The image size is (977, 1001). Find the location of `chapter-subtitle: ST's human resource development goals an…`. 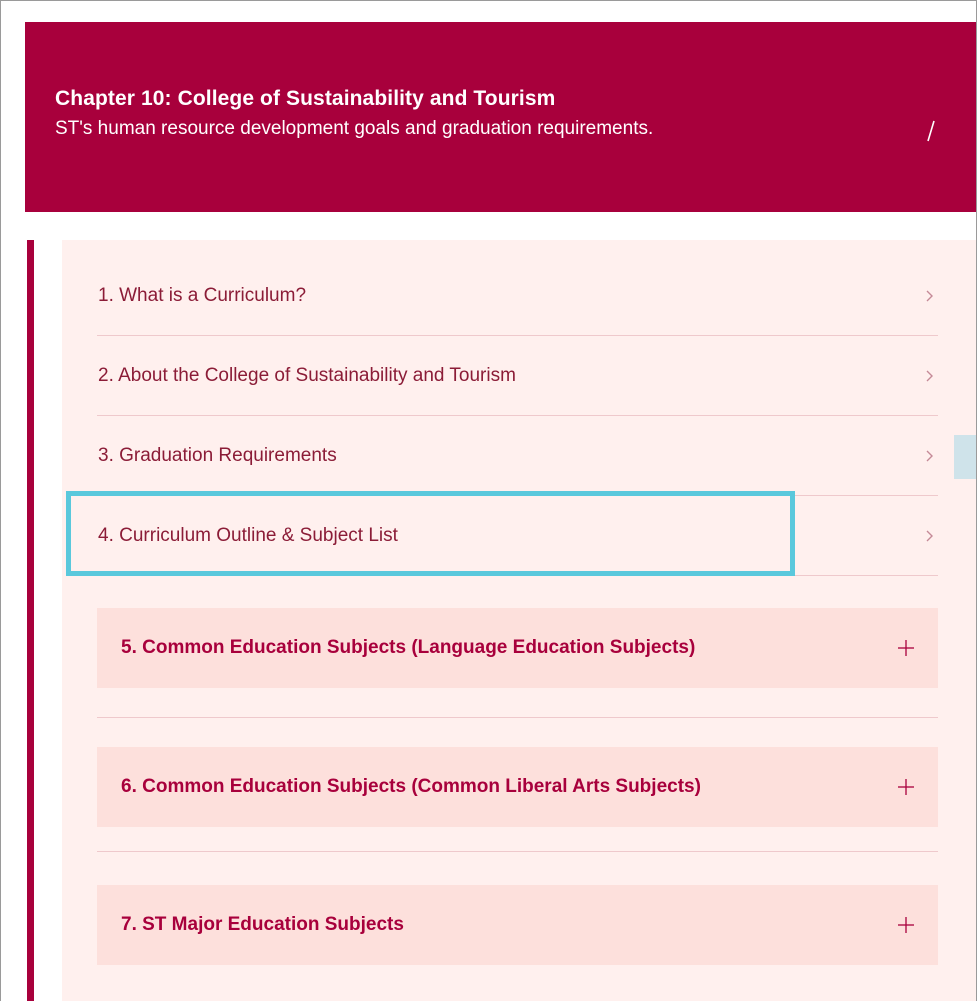

chapter-subtitle: ST's human resource development goals an… is located at coordinates (354, 128).